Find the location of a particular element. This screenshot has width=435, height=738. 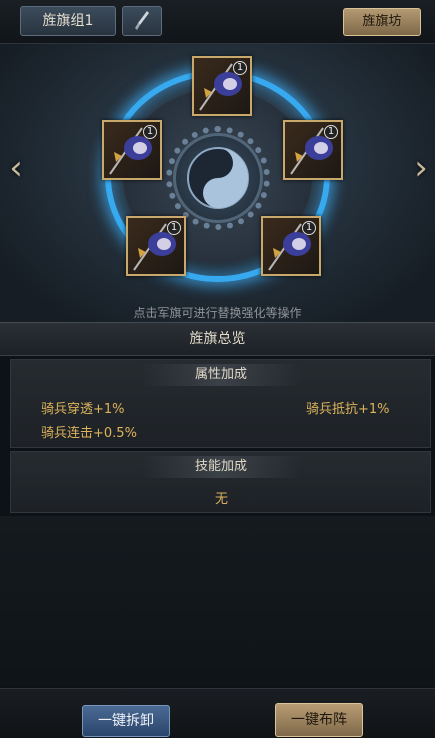

rename-button is located at coordinates (142, 21).